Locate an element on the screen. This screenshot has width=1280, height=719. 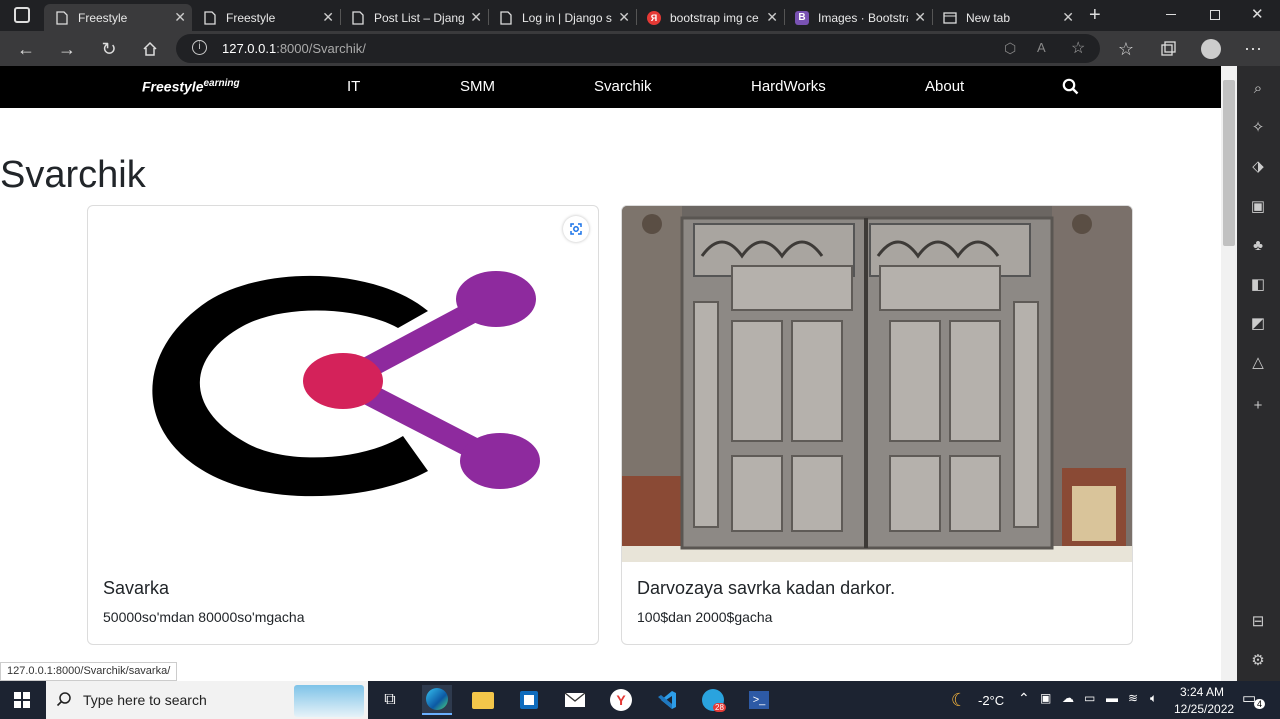
favorites-icon: ☆ is located at coordinates (1126, 49).